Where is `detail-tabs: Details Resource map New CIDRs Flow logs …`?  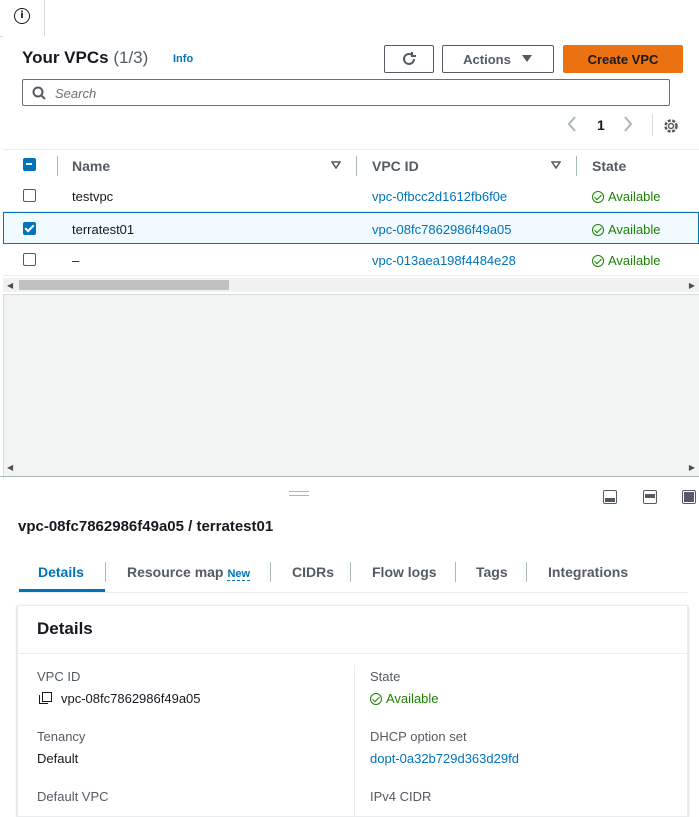
detail-tabs: Details Resource map New CIDRs Flow logs … is located at coordinates (352, 574).